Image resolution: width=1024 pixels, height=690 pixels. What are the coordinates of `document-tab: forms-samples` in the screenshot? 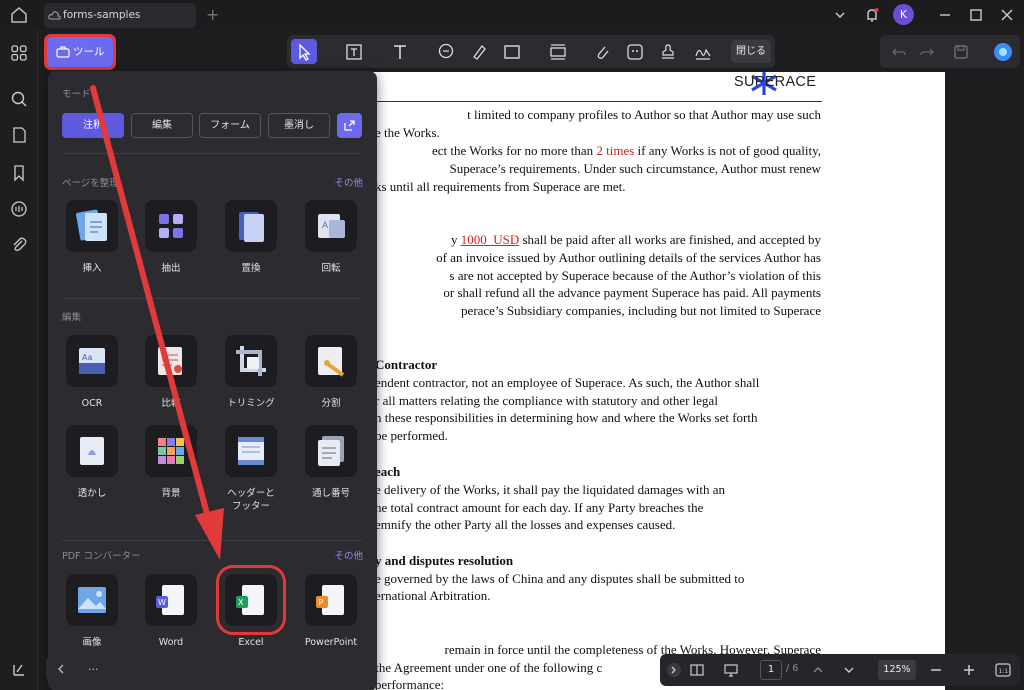 It's located at (120, 15).